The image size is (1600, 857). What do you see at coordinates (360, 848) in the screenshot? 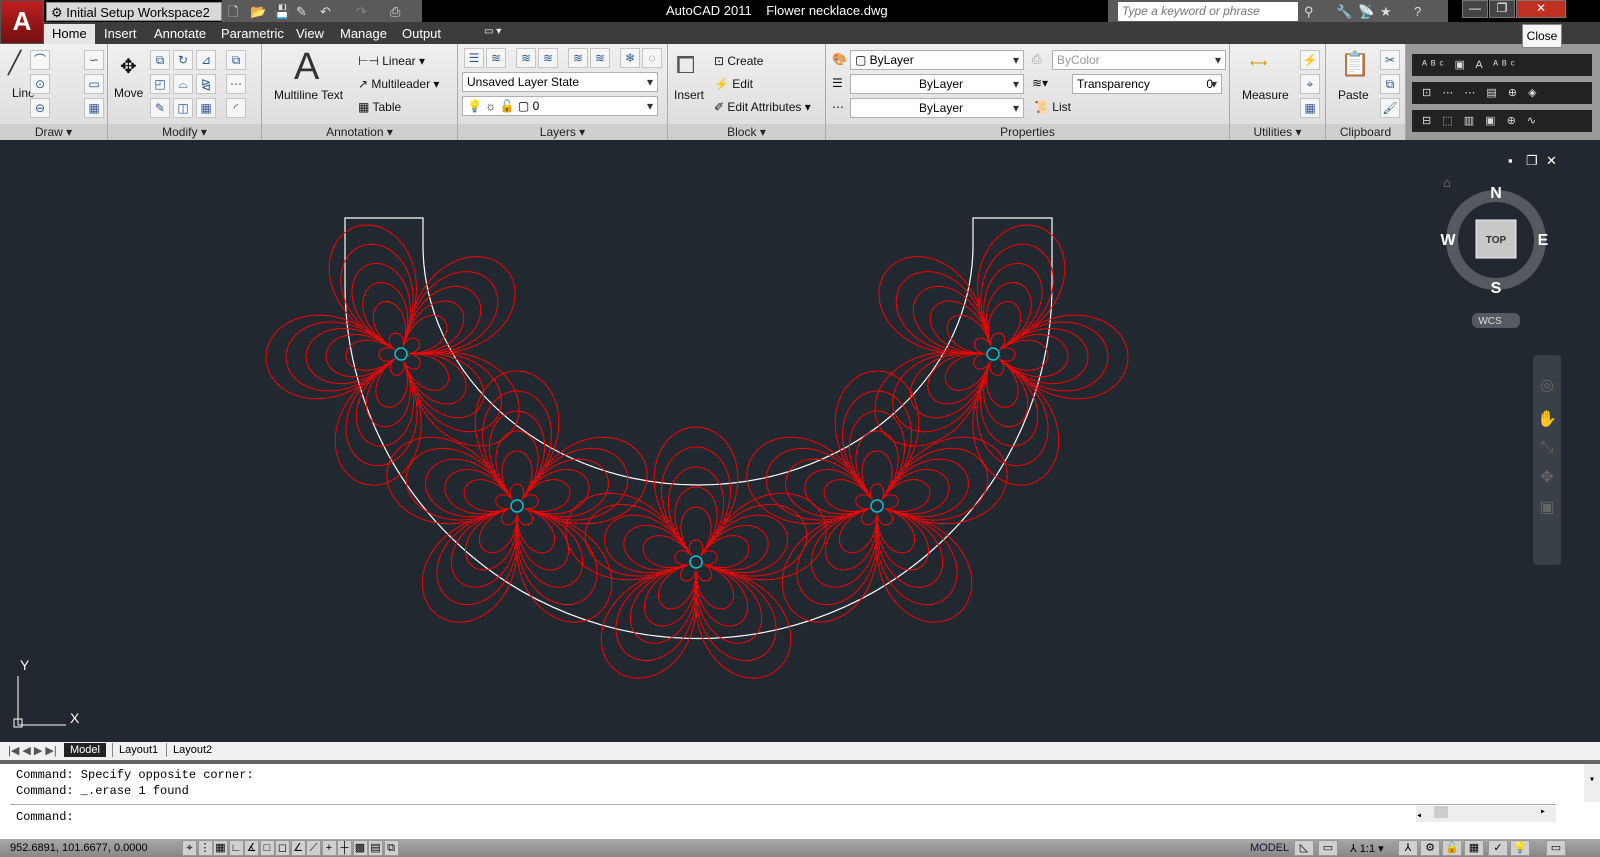
I see `transparency-toggle: ▩` at bounding box center [360, 848].